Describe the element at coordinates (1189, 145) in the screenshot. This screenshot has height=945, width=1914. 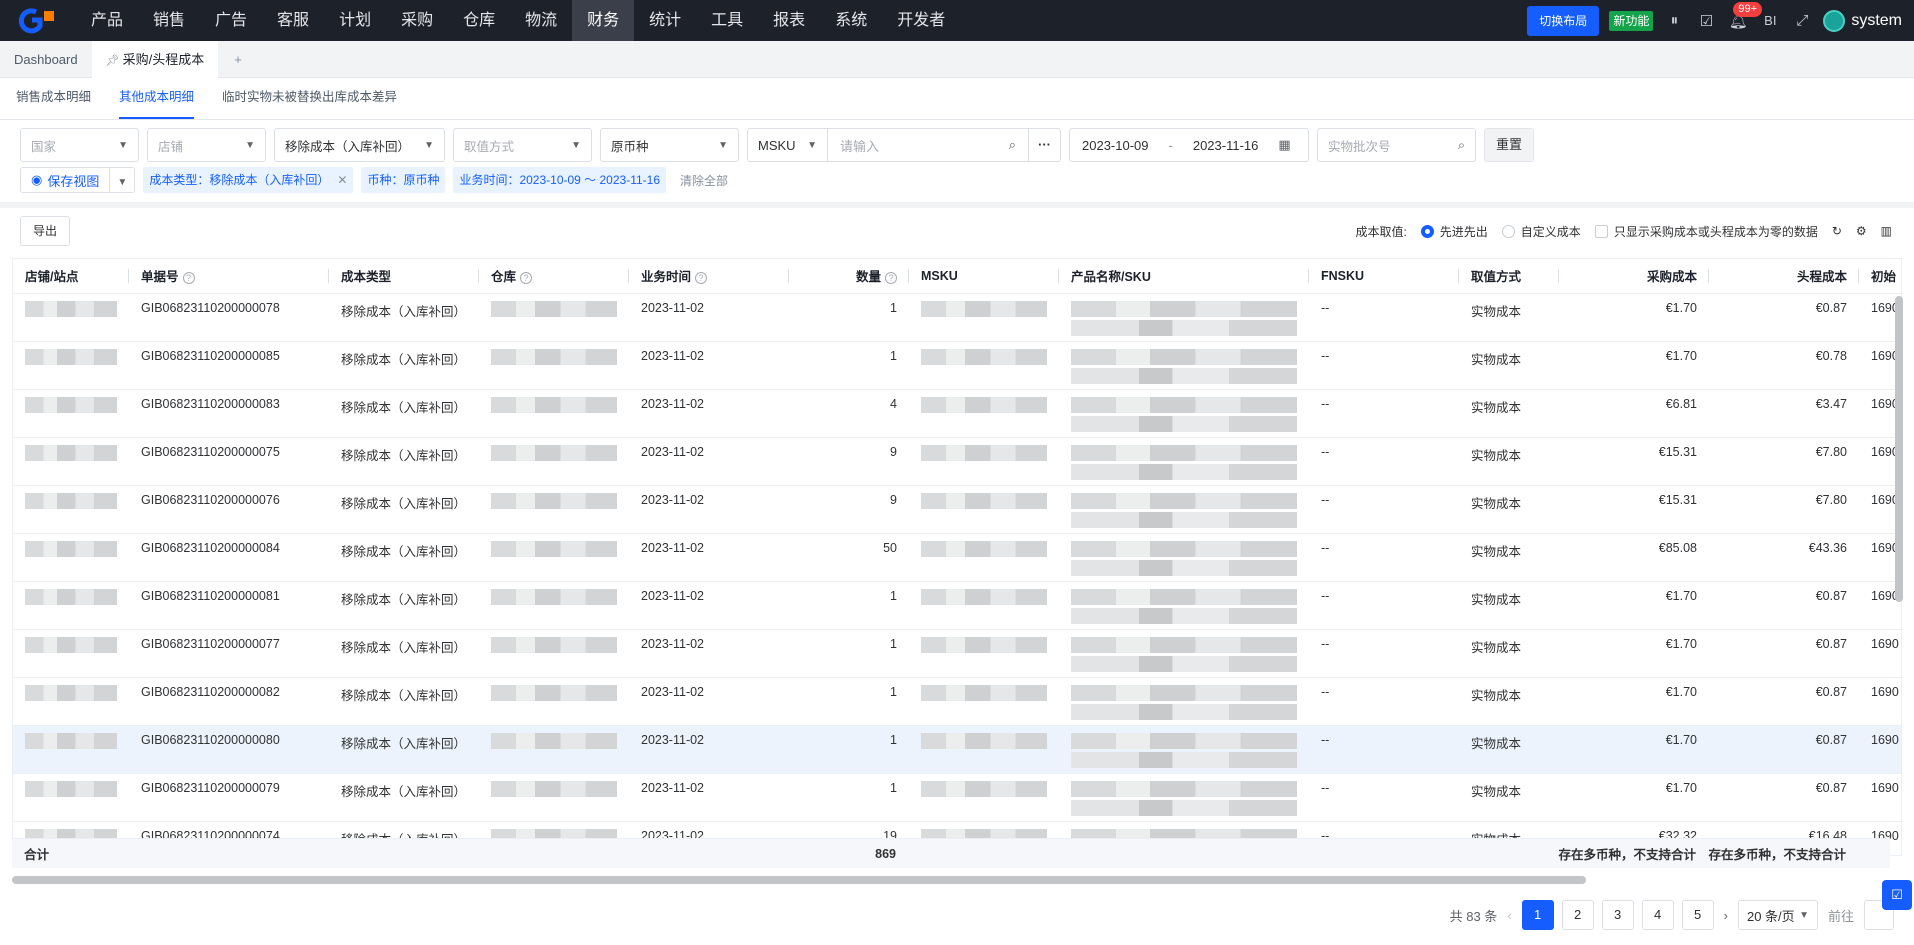
I see `date-range-picker: 2023-10-09 - 2023-11-16 ▦` at that location.